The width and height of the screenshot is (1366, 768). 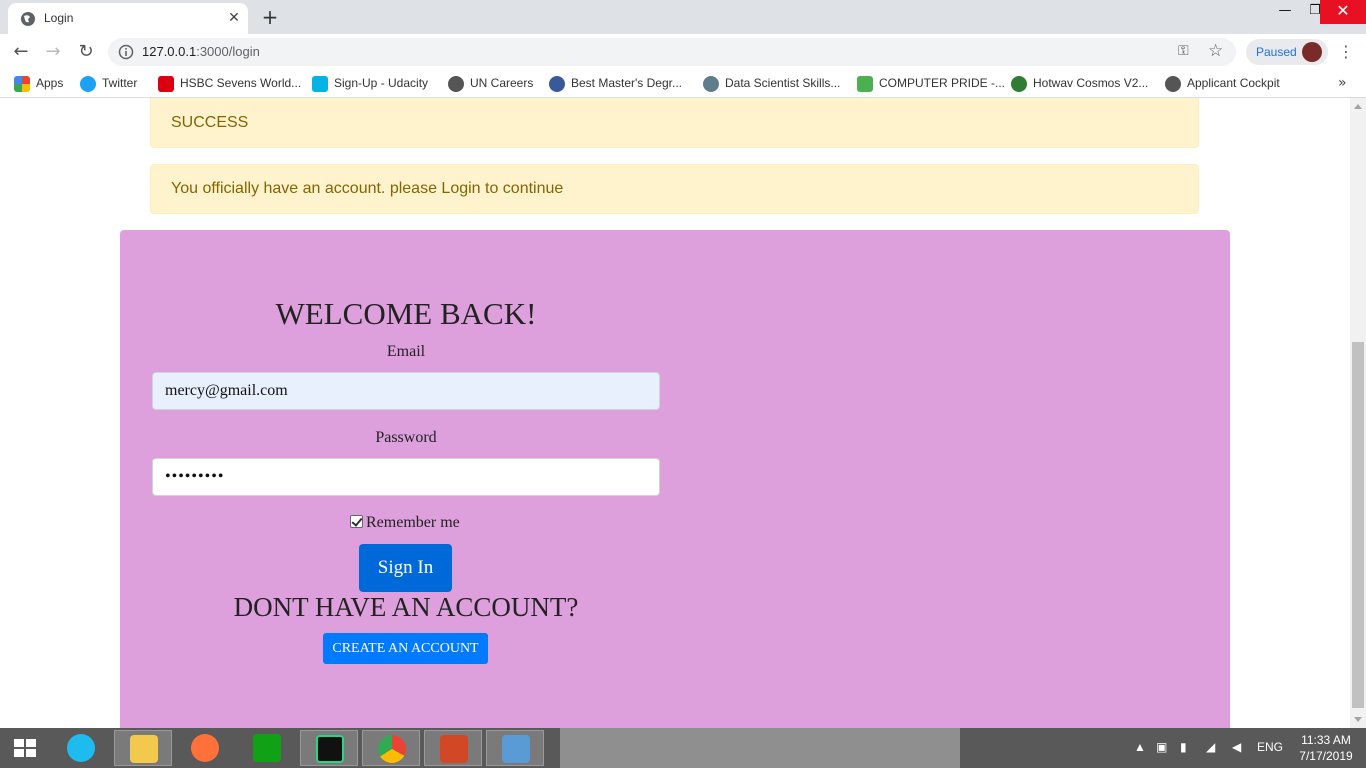 I want to click on sign-in-button: Sign In, so click(x=405, y=568).